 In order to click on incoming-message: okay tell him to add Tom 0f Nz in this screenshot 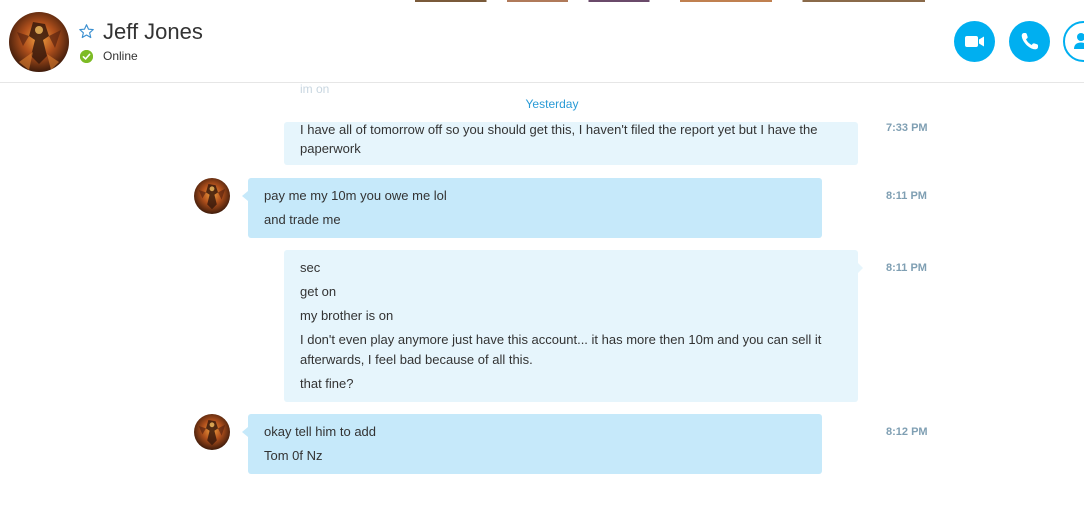, I will do `click(535, 444)`.